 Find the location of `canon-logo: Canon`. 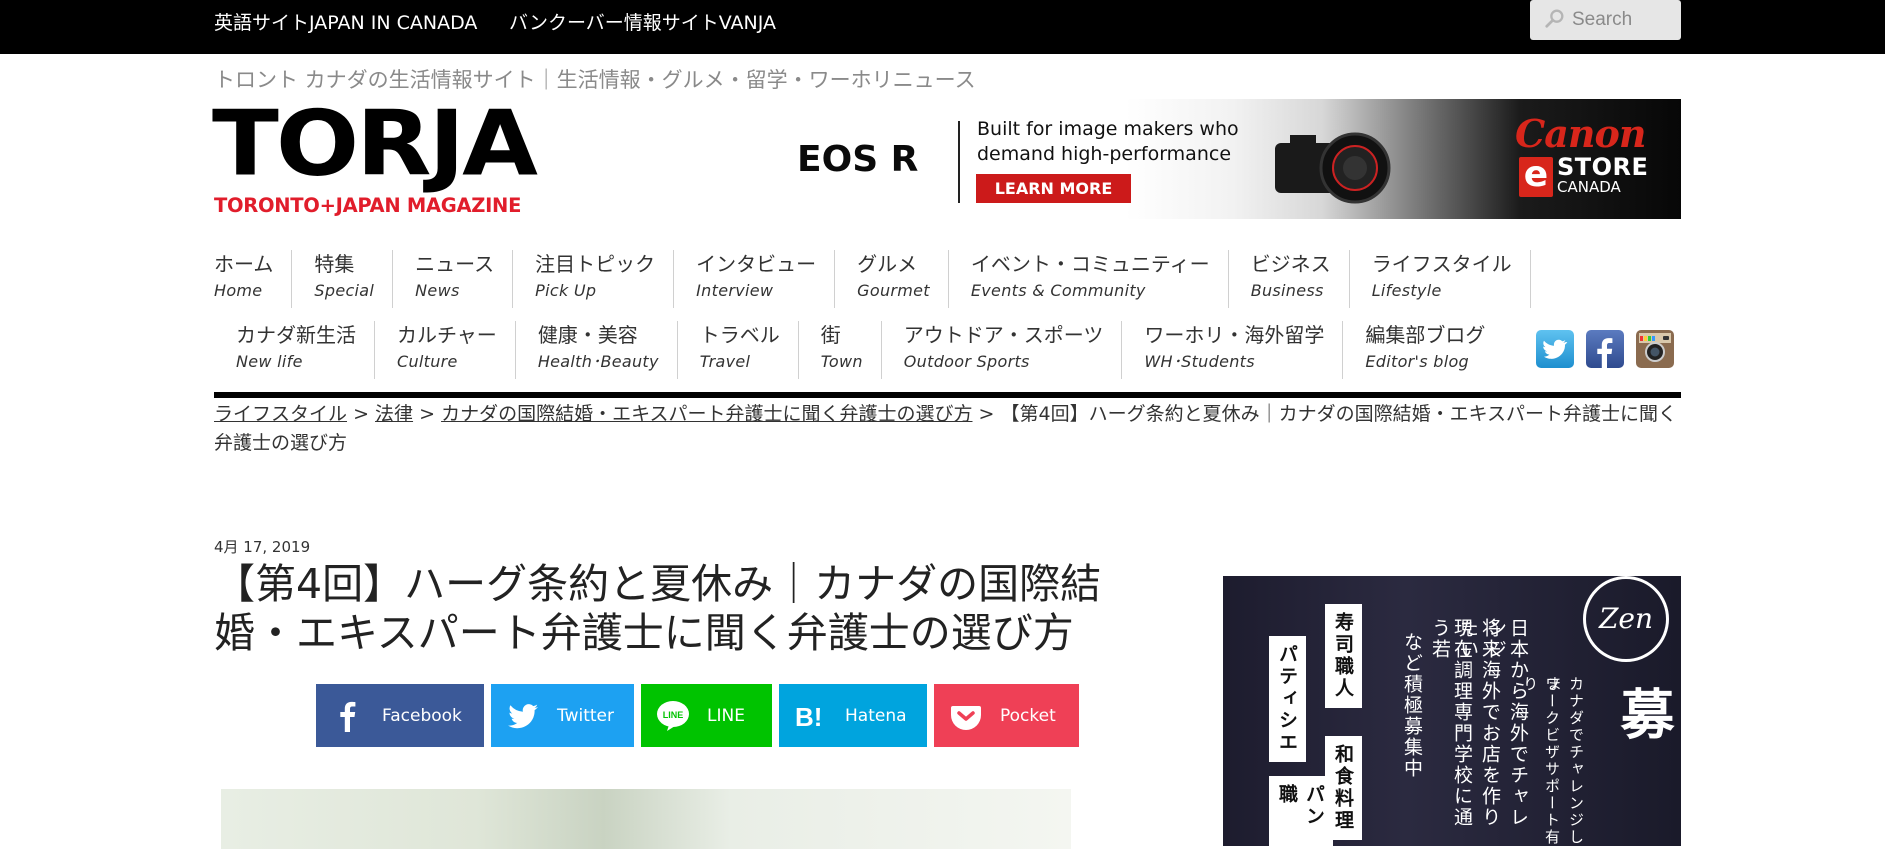

canon-logo: Canon is located at coordinates (1580, 133).